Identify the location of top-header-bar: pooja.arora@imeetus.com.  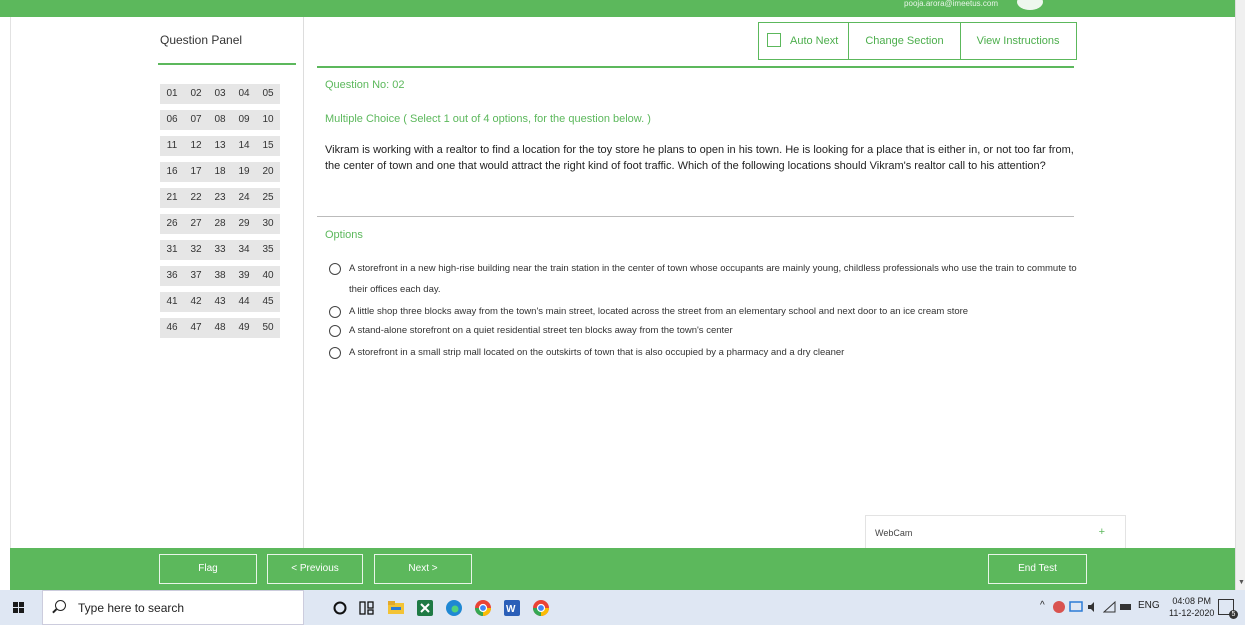
(617, 8).